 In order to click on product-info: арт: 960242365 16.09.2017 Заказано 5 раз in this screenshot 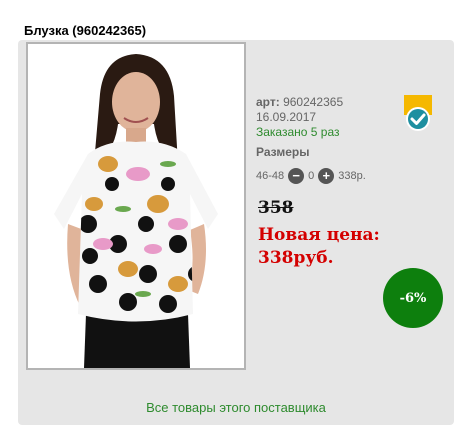, I will do `click(299, 117)`.